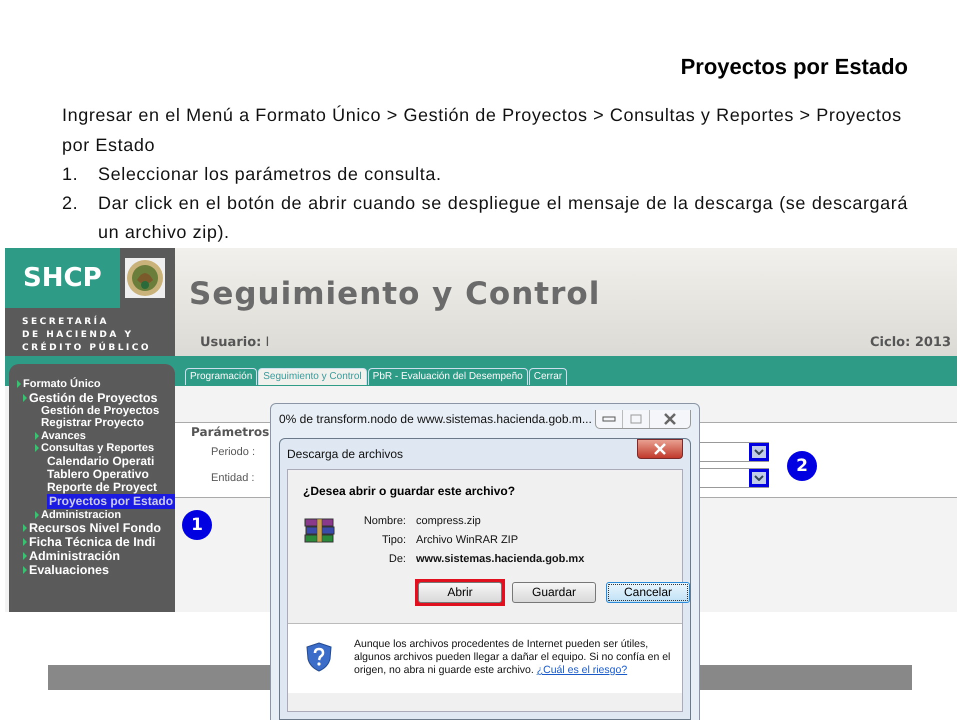 The image size is (960, 720). I want to click on detail-value: Archivo WinRAR ZIP, so click(467, 540).